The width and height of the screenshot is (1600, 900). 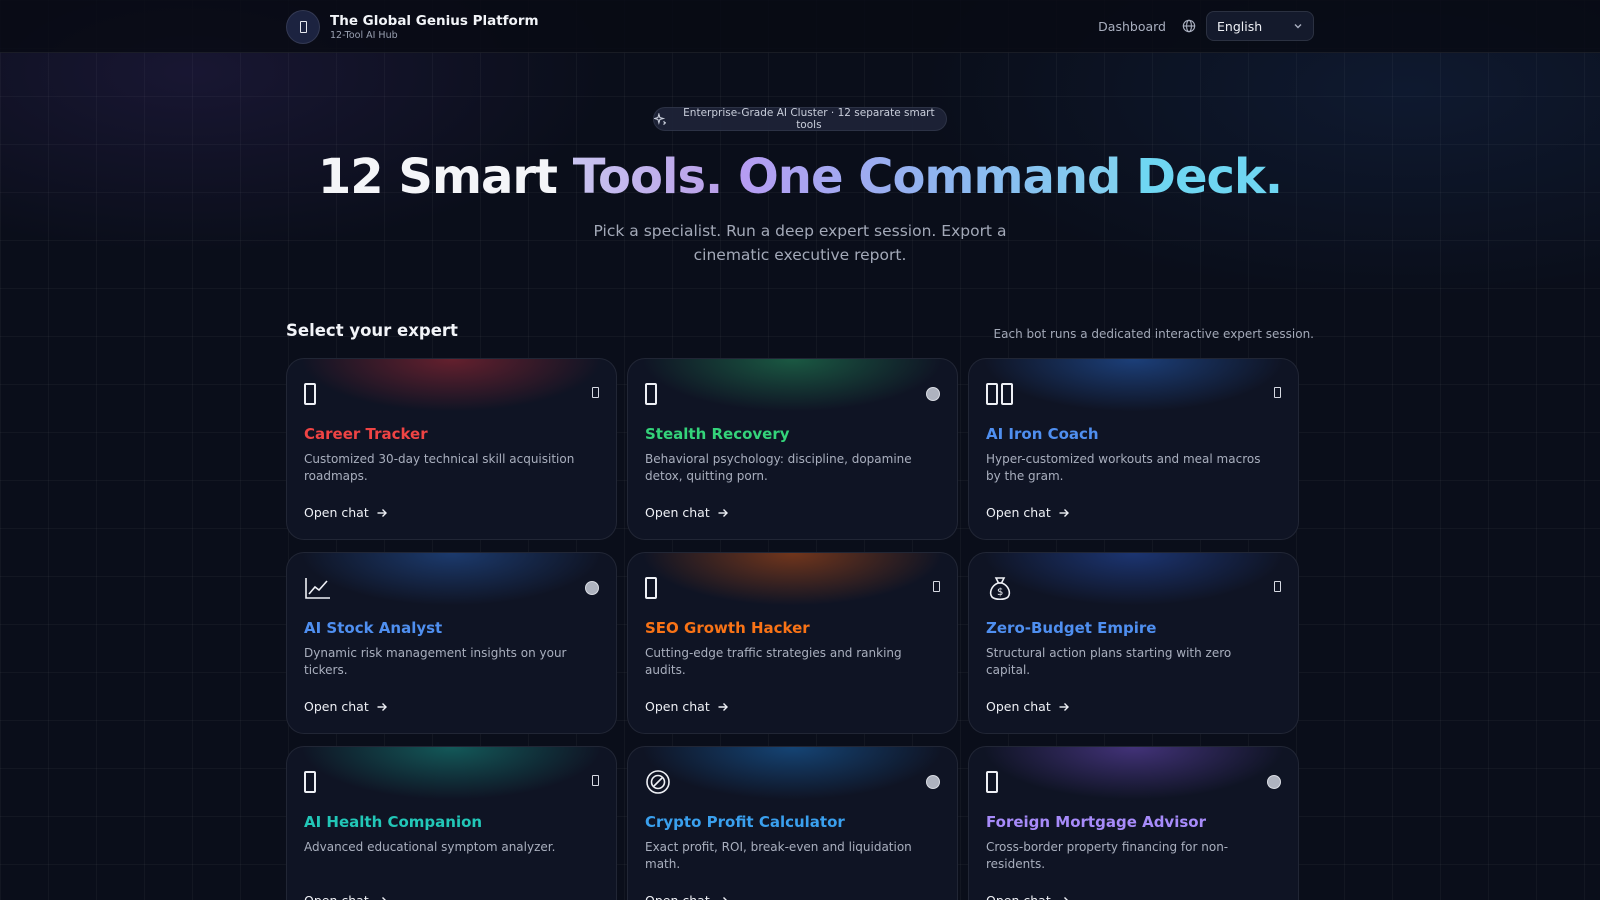 What do you see at coordinates (303, 27) in the screenshot?
I see `app-logo-icon` at bounding box center [303, 27].